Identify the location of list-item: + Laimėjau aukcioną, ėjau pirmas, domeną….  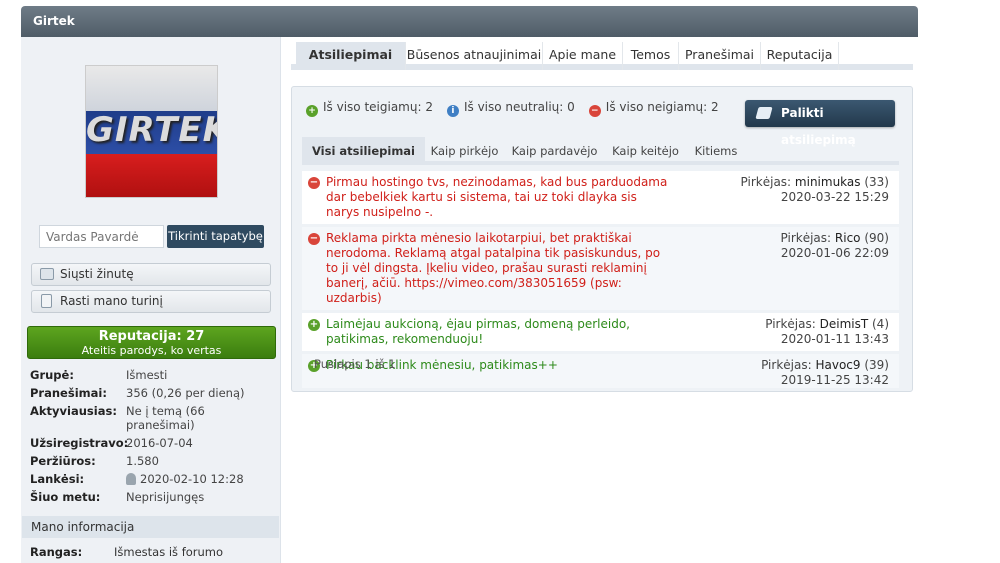
(600, 332).